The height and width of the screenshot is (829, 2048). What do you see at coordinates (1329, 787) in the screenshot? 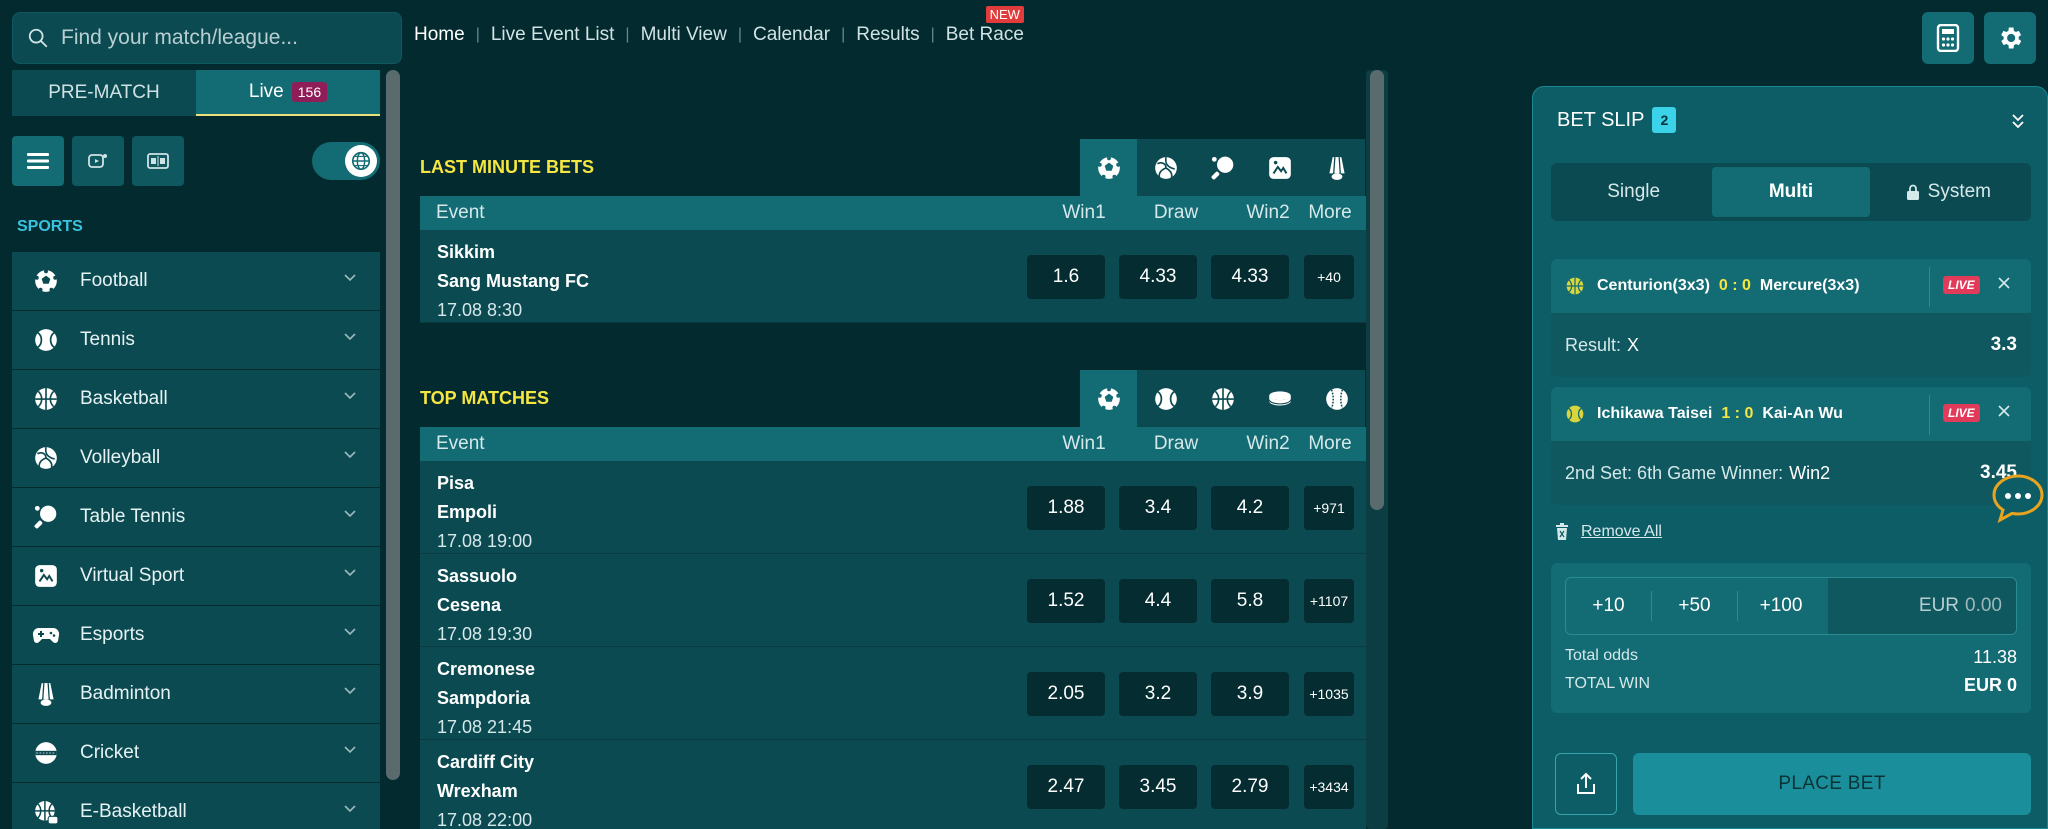
I see `more-markets-button: +3434` at bounding box center [1329, 787].